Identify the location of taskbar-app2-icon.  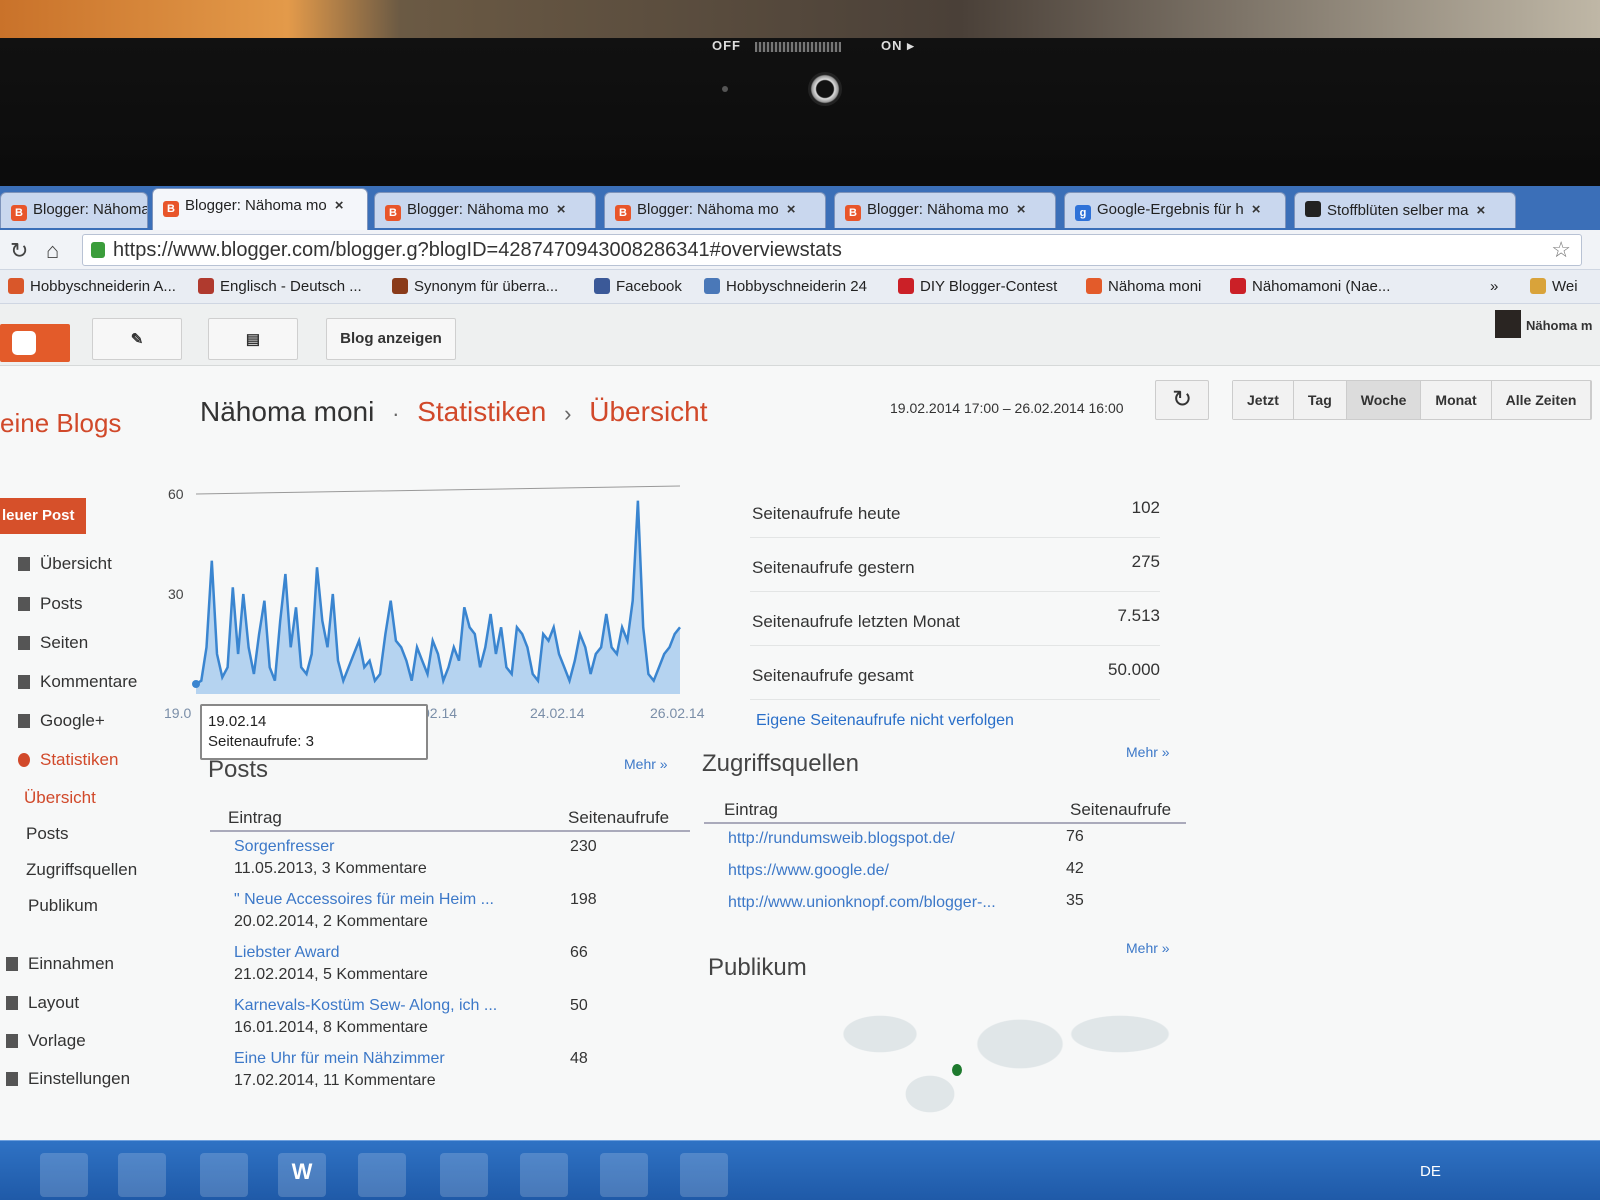
(464, 1175).